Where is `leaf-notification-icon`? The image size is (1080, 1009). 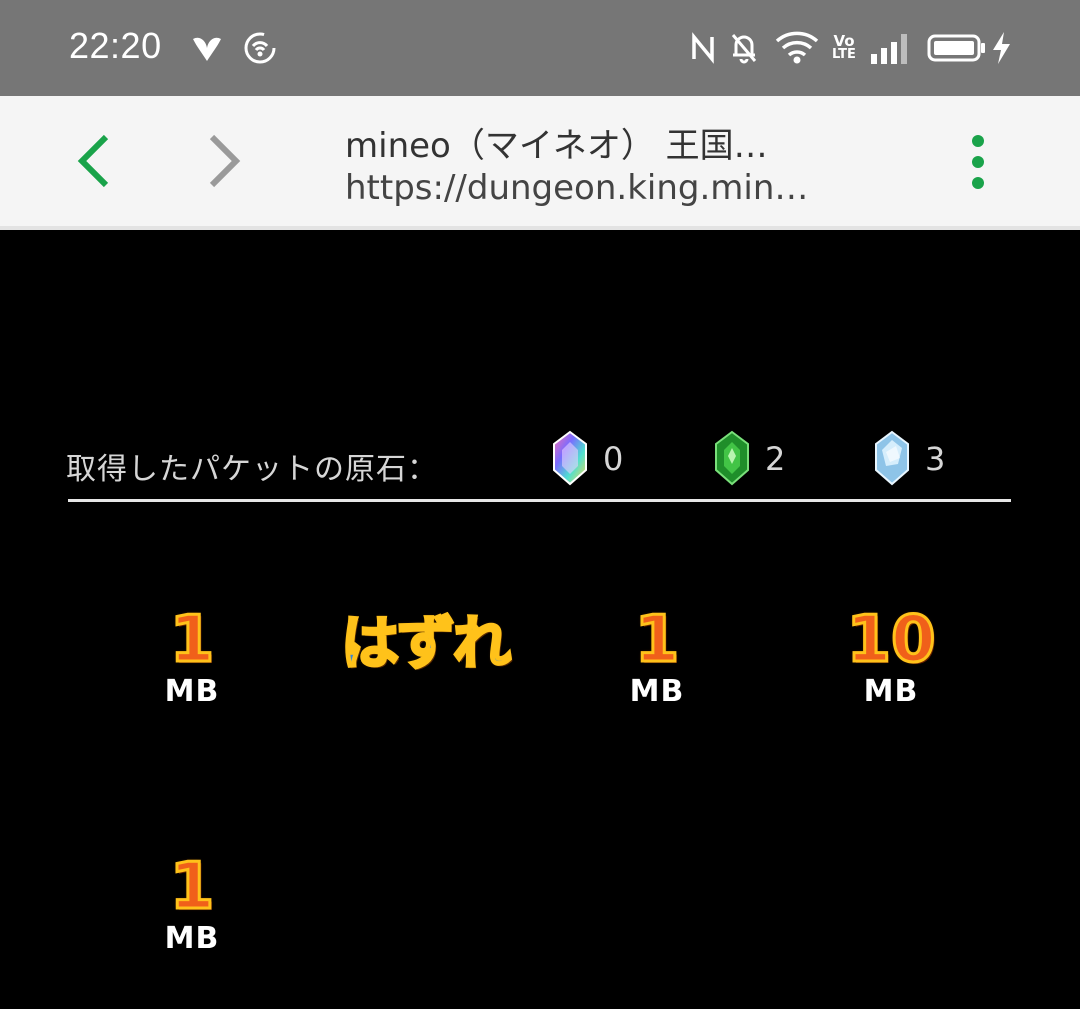 leaf-notification-icon is located at coordinates (207, 48).